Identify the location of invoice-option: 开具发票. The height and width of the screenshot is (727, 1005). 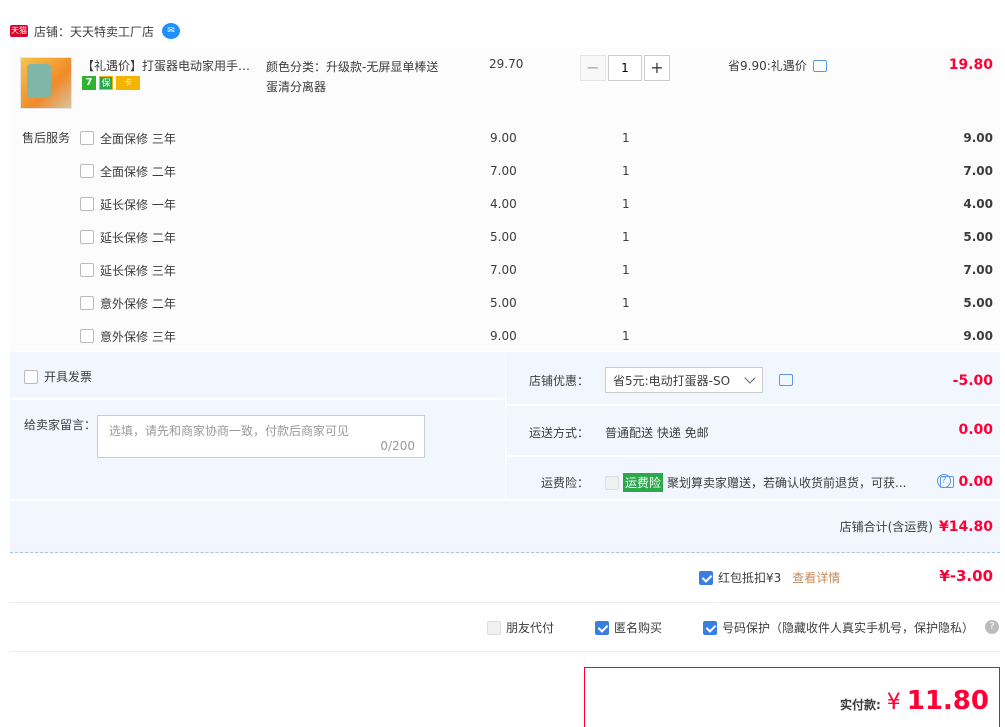
(58, 376).